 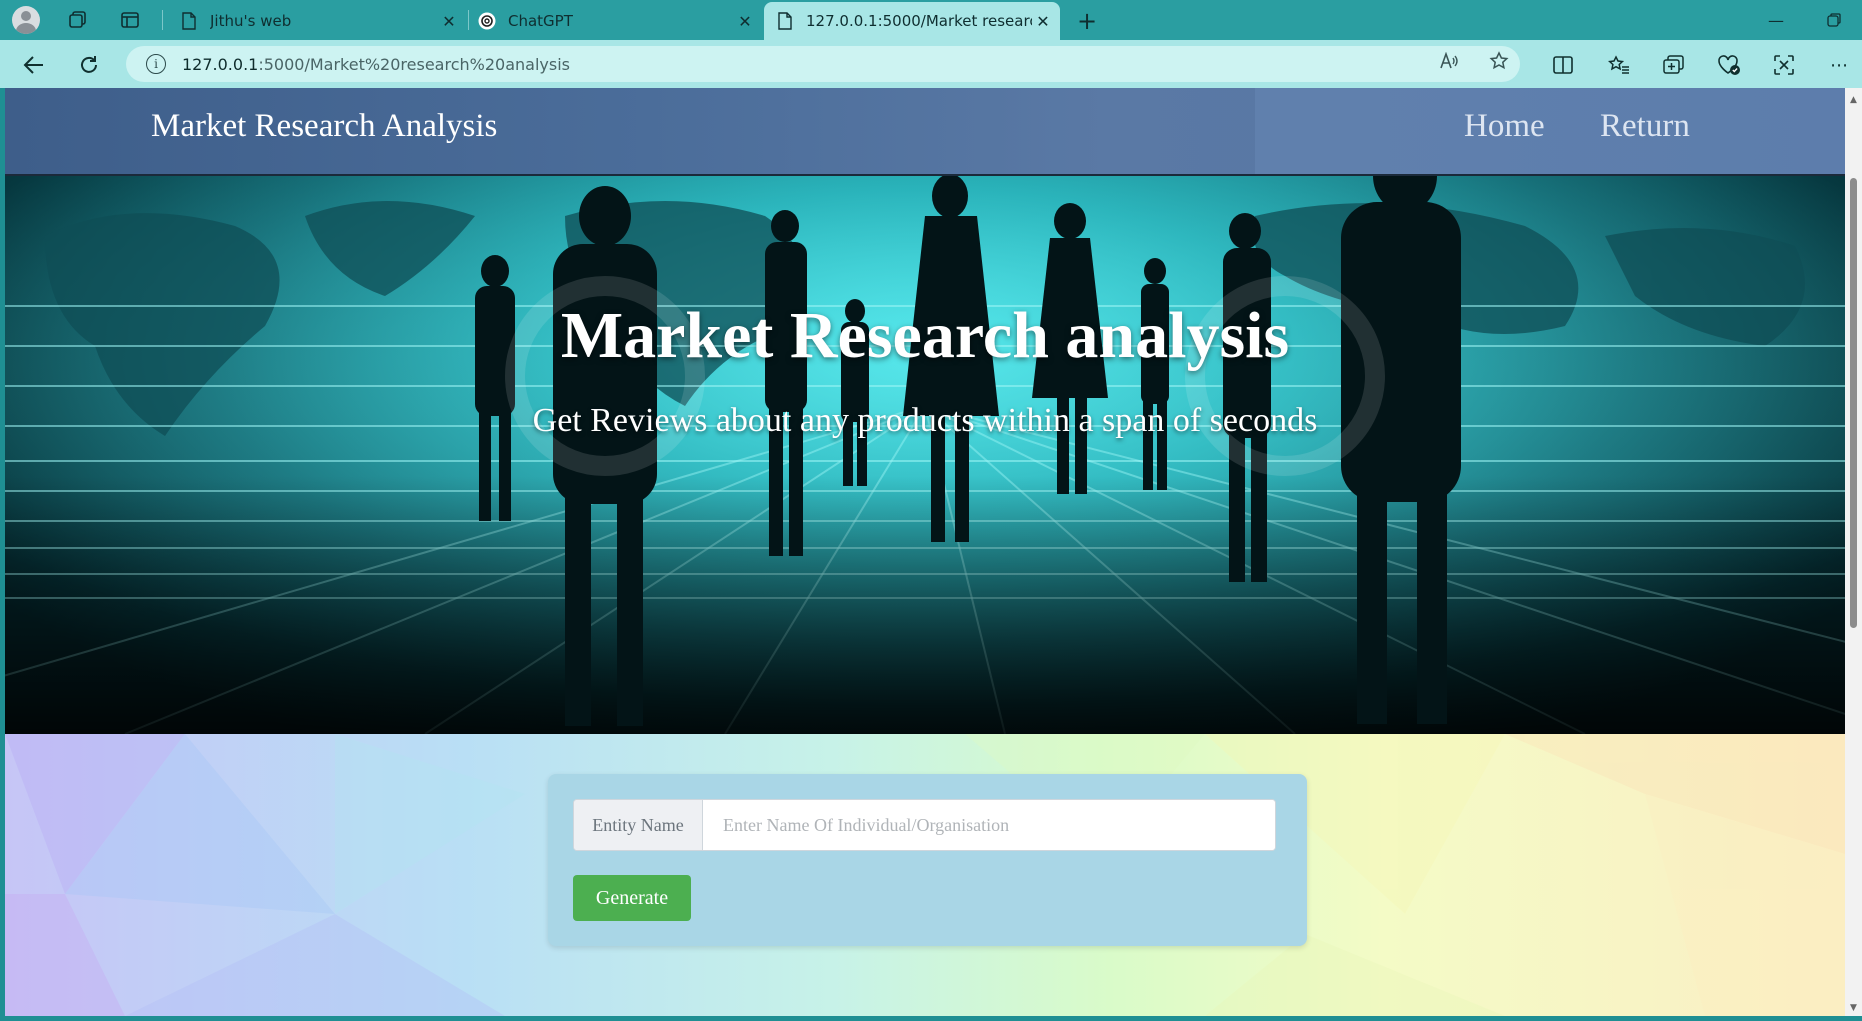 I want to click on scroll-up-icon: ▲, so click(x=1853, y=100).